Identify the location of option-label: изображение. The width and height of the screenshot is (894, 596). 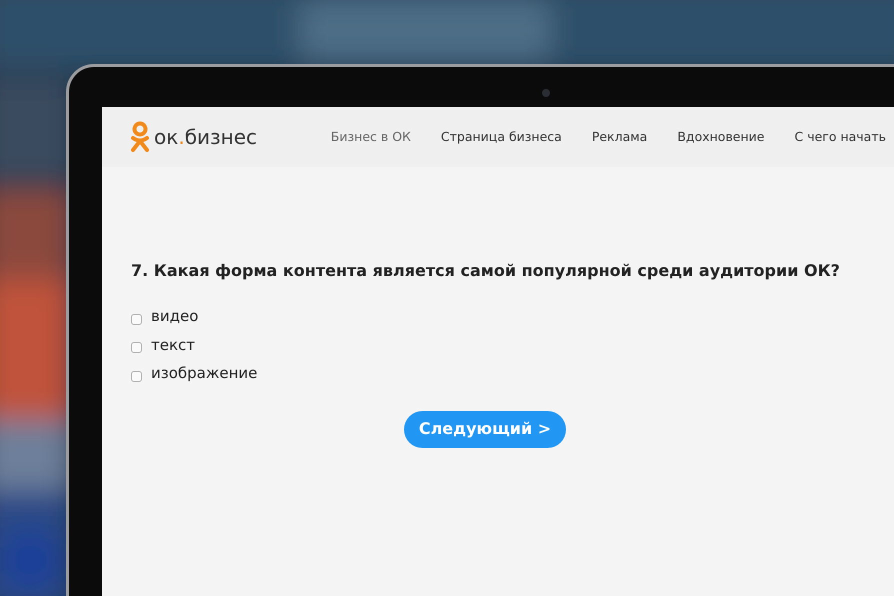
(204, 373).